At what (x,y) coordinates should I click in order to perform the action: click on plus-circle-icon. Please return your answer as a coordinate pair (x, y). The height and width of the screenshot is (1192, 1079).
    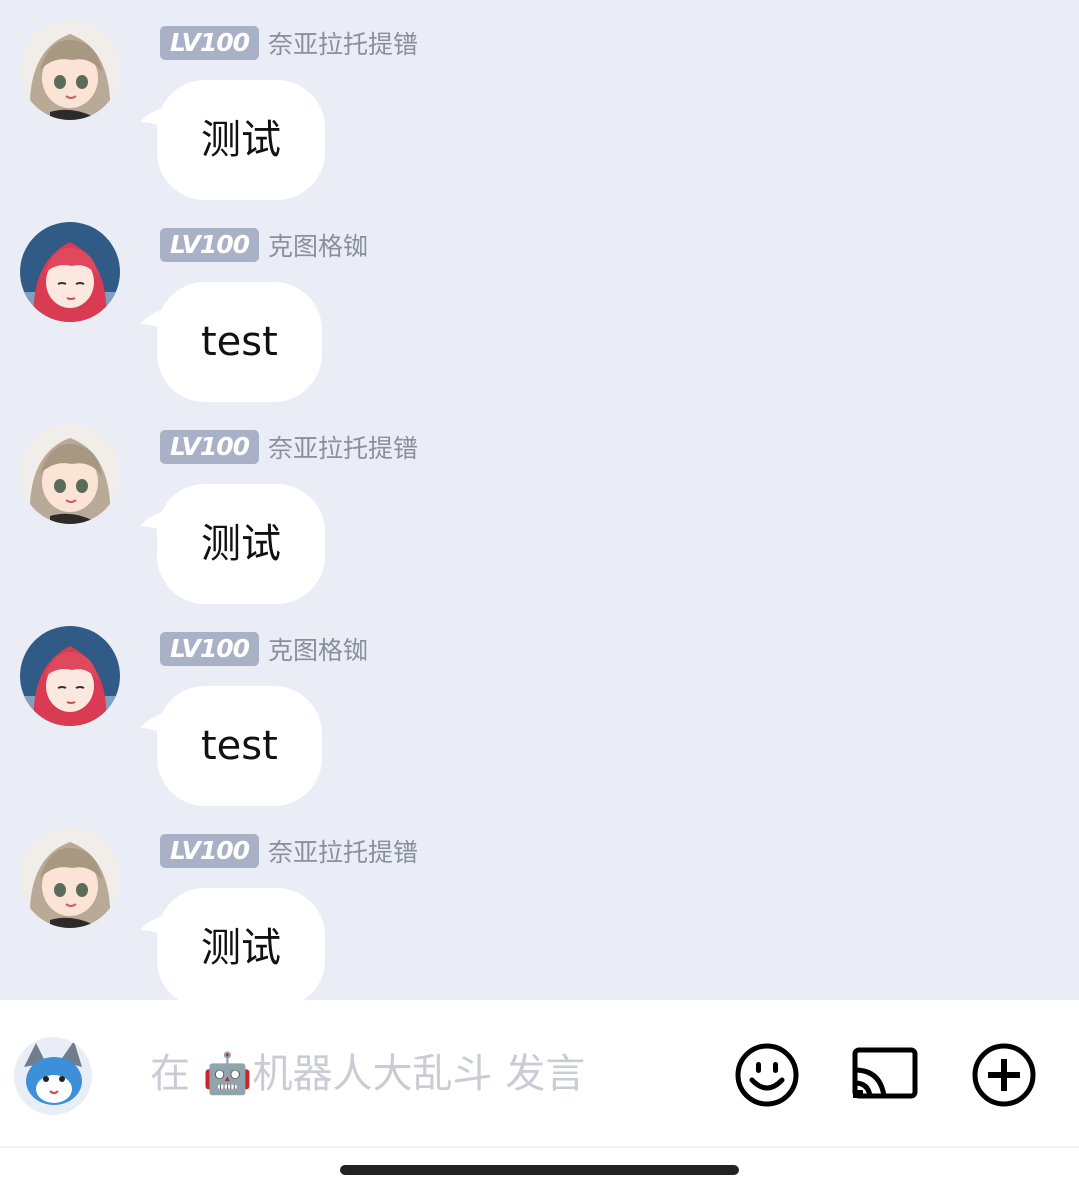
    Looking at the image, I should click on (1004, 1075).